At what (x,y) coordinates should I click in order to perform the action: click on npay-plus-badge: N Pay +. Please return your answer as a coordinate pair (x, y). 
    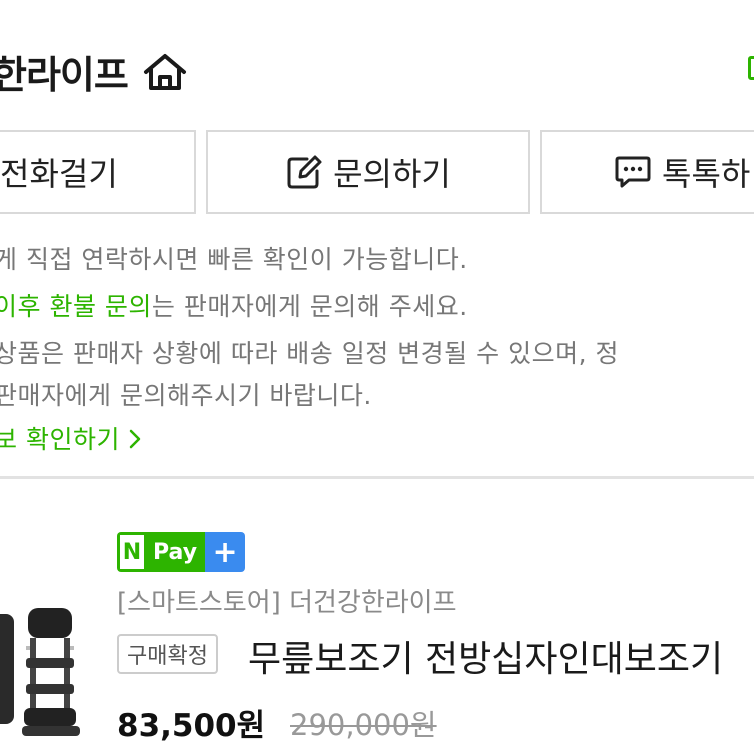
    Looking at the image, I should click on (181, 552).